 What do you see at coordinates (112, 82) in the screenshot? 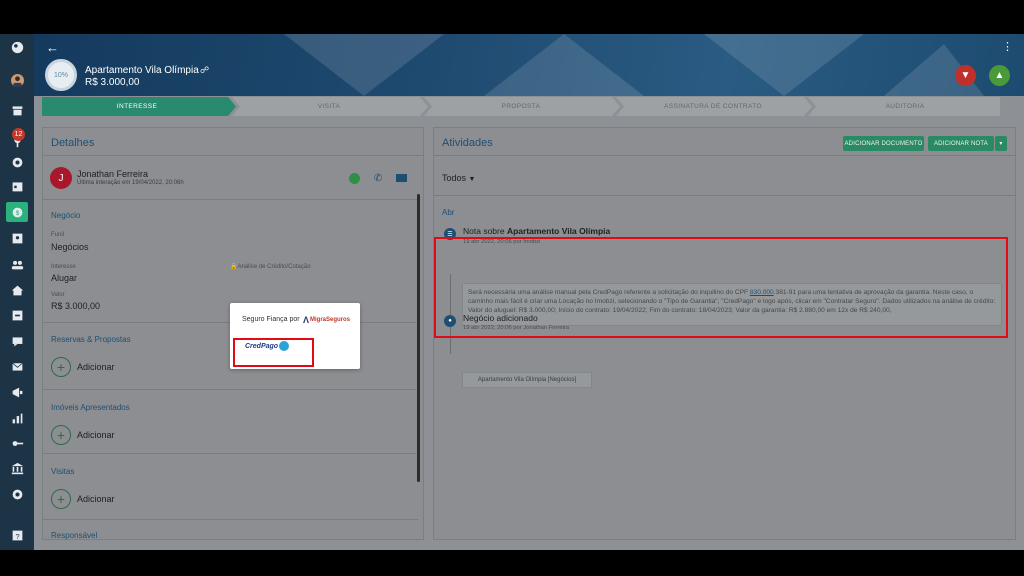
I see `deal-price: R$ 3.000,00` at bounding box center [112, 82].